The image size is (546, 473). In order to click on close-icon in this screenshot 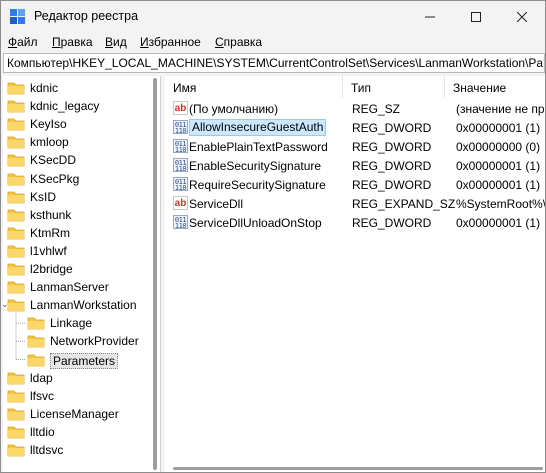, I will do `click(522, 17)`.